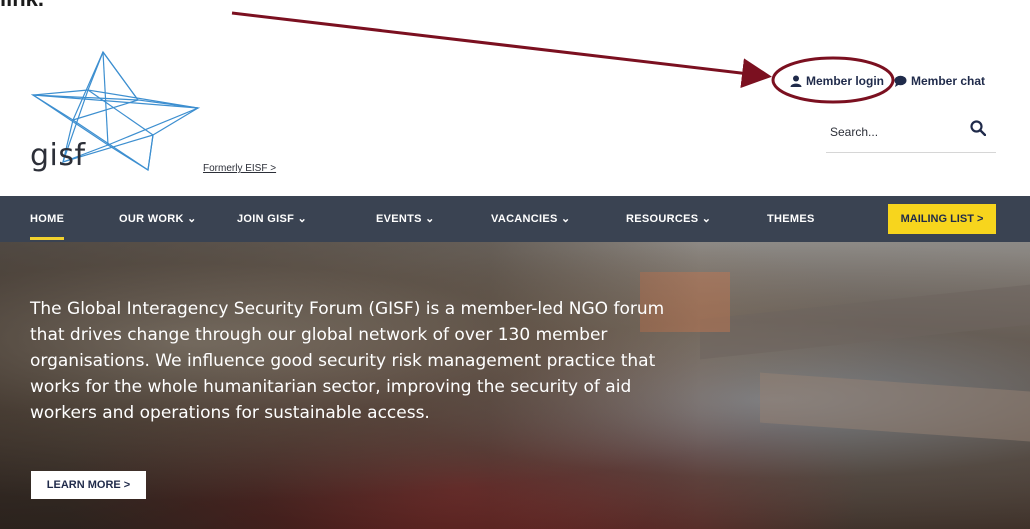  What do you see at coordinates (796, 81) in the screenshot?
I see `user-icon` at bounding box center [796, 81].